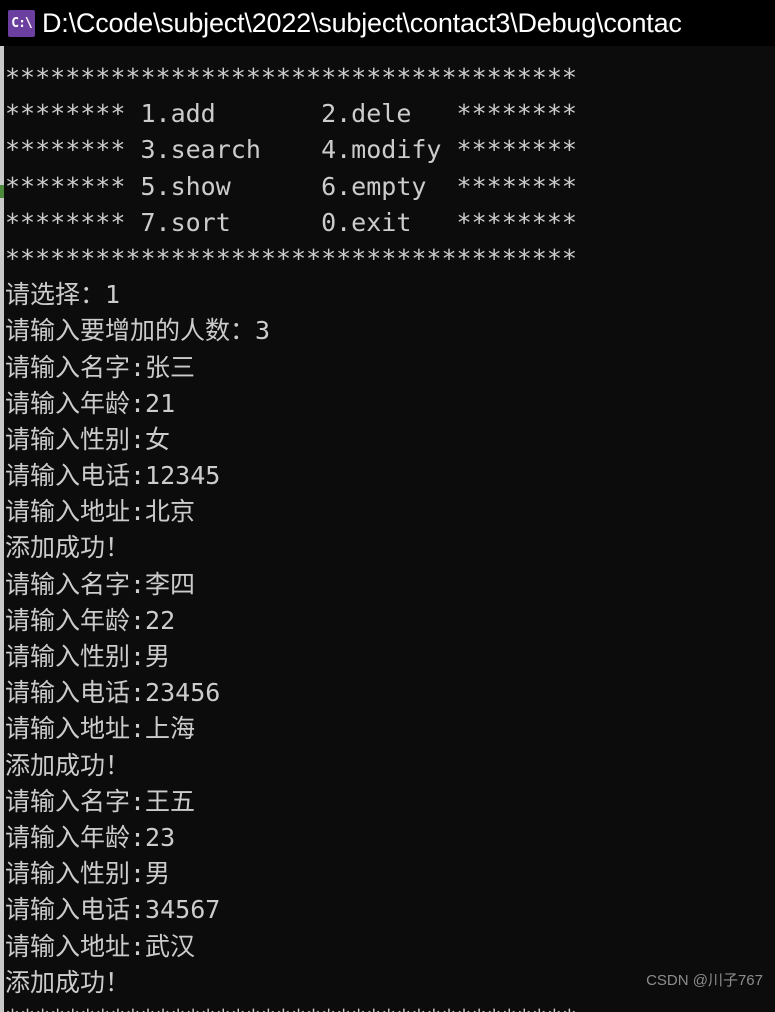 This screenshot has width=775, height=1012. I want to click on record-3-name-line: 请输入名字:王五, so click(100, 801).